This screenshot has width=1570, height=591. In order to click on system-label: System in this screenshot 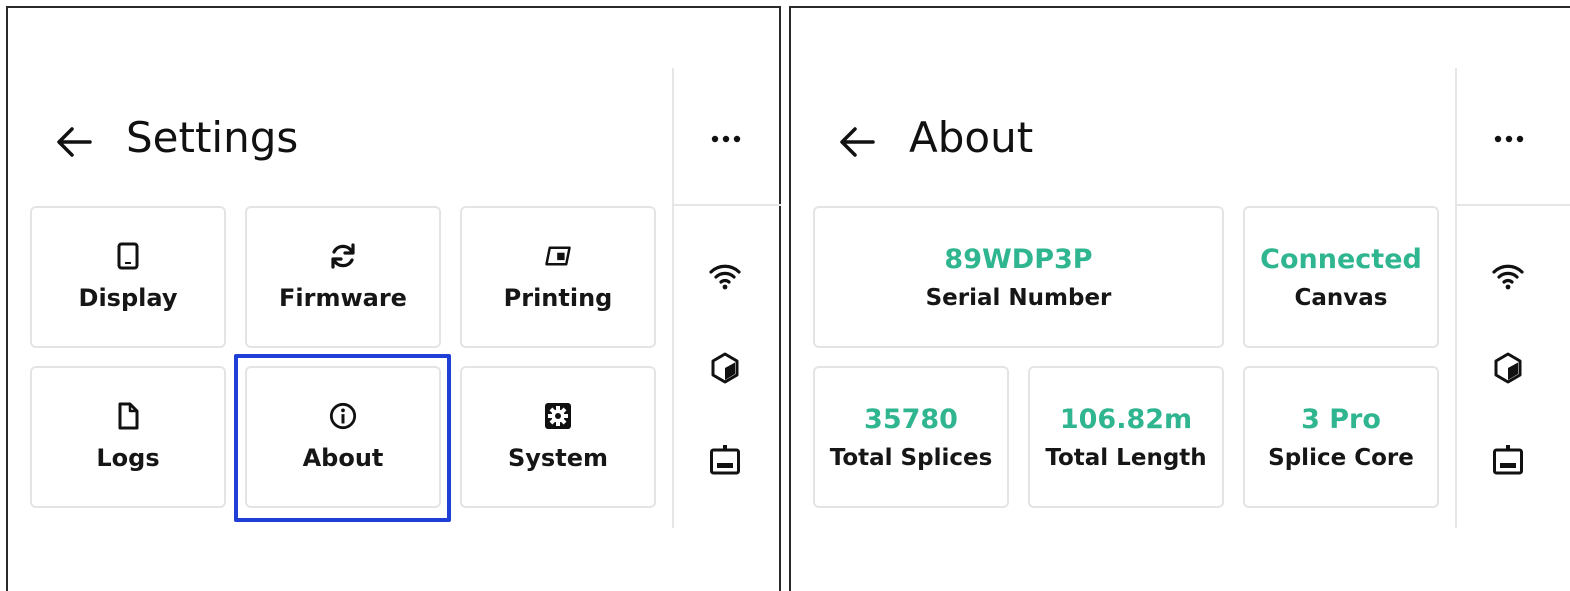, I will do `click(558, 458)`.